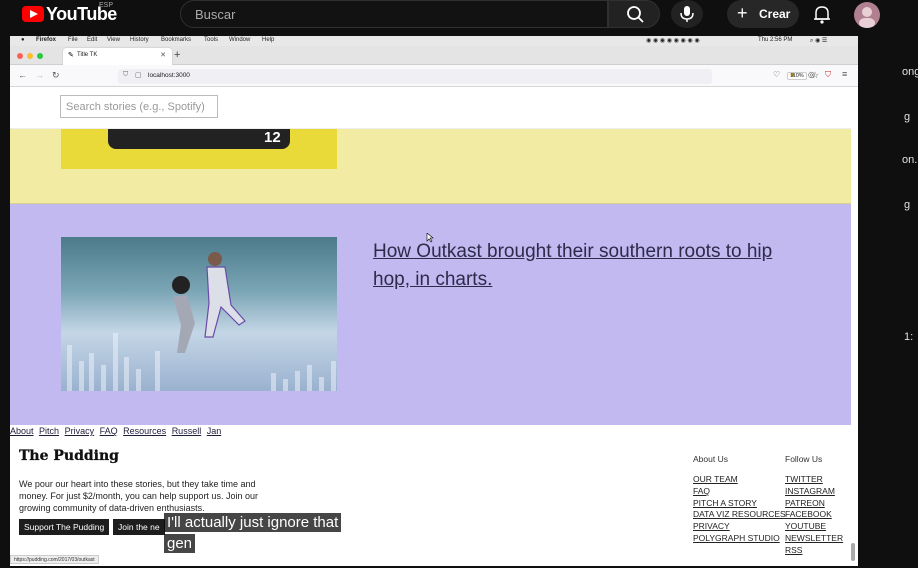  What do you see at coordinates (109, 431) in the screenshot?
I see `footer-link-faq: FAQ` at bounding box center [109, 431].